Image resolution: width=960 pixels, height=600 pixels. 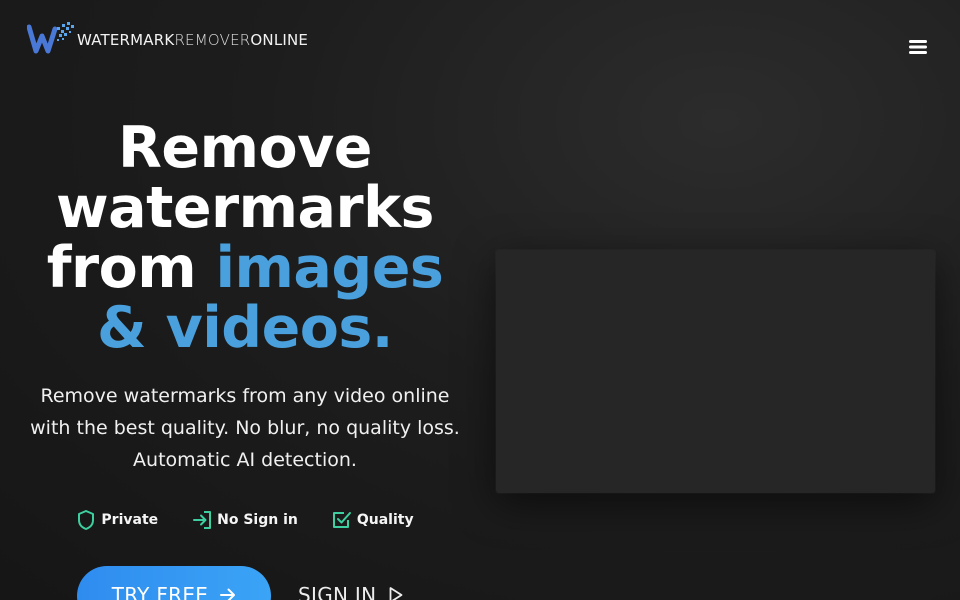 What do you see at coordinates (245, 460) in the screenshot?
I see `hero-description-line3: Automatic AI detection.` at bounding box center [245, 460].